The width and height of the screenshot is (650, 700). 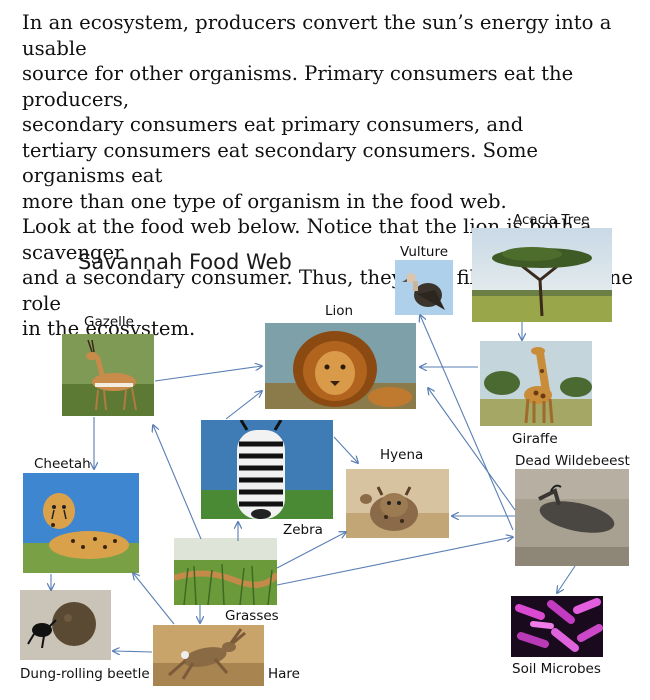 I want to click on label-soil-microbes: Soil Microbes, so click(x=556, y=669).